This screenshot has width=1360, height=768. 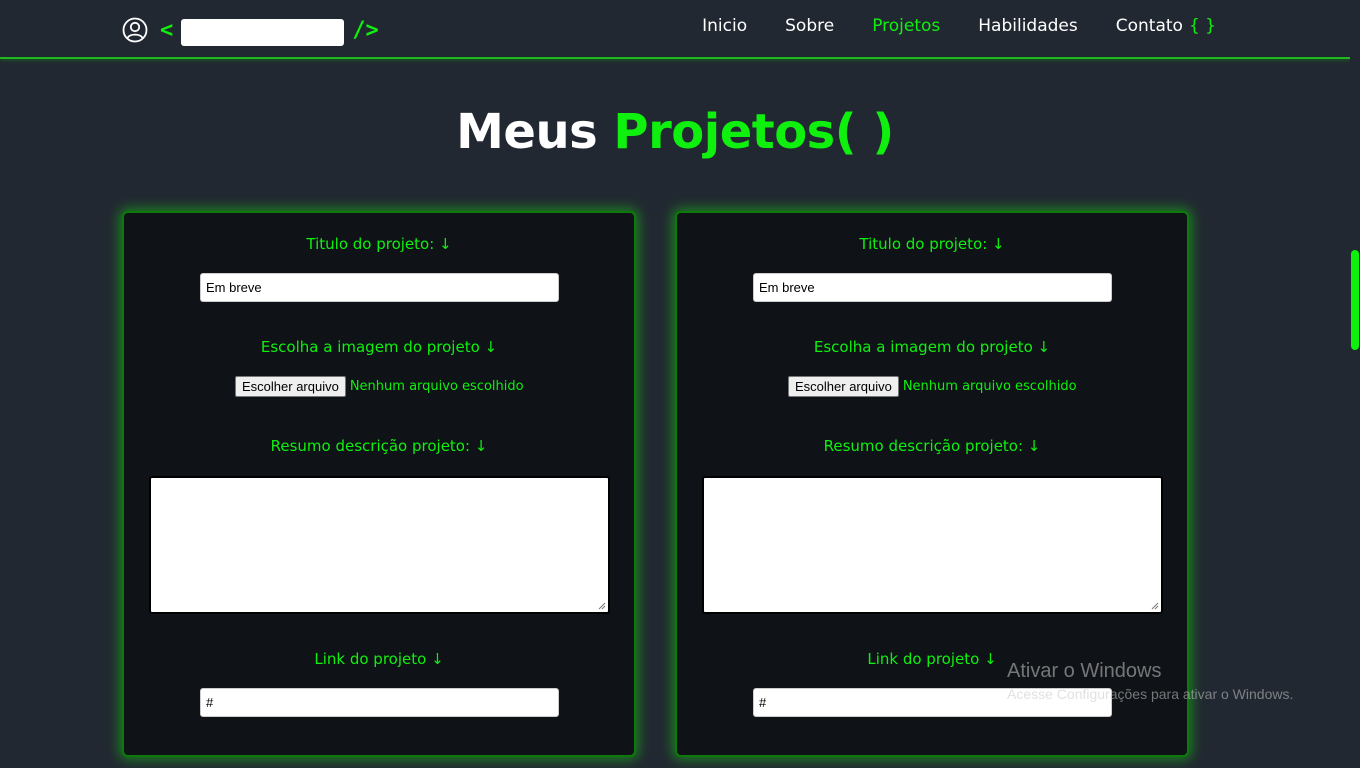 I want to click on nav-inicio: Inicio, so click(x=724, y=26).